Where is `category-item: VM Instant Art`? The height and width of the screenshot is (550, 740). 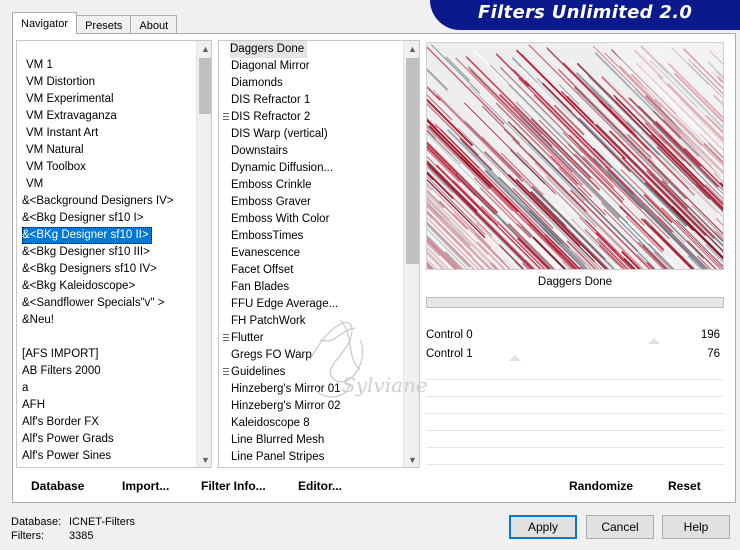
category-item: VM Instant Art is located at coordinates (109, 133).